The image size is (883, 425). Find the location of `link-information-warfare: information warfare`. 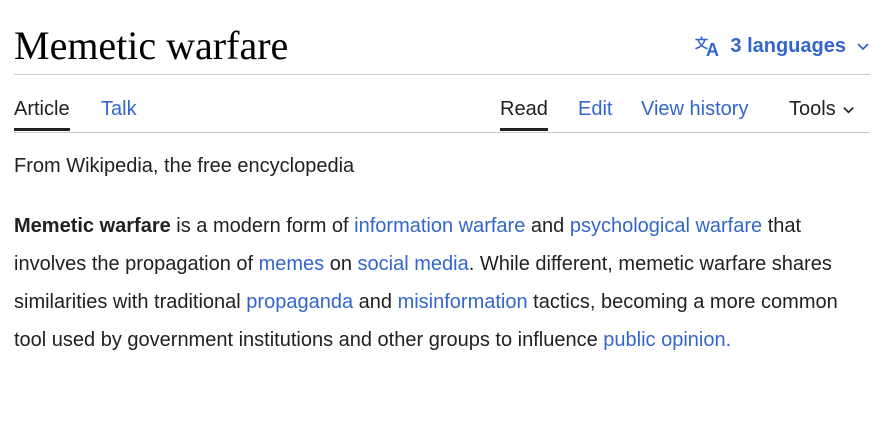

link-information-warfare: information warfare is located at coordinates (439, 226).